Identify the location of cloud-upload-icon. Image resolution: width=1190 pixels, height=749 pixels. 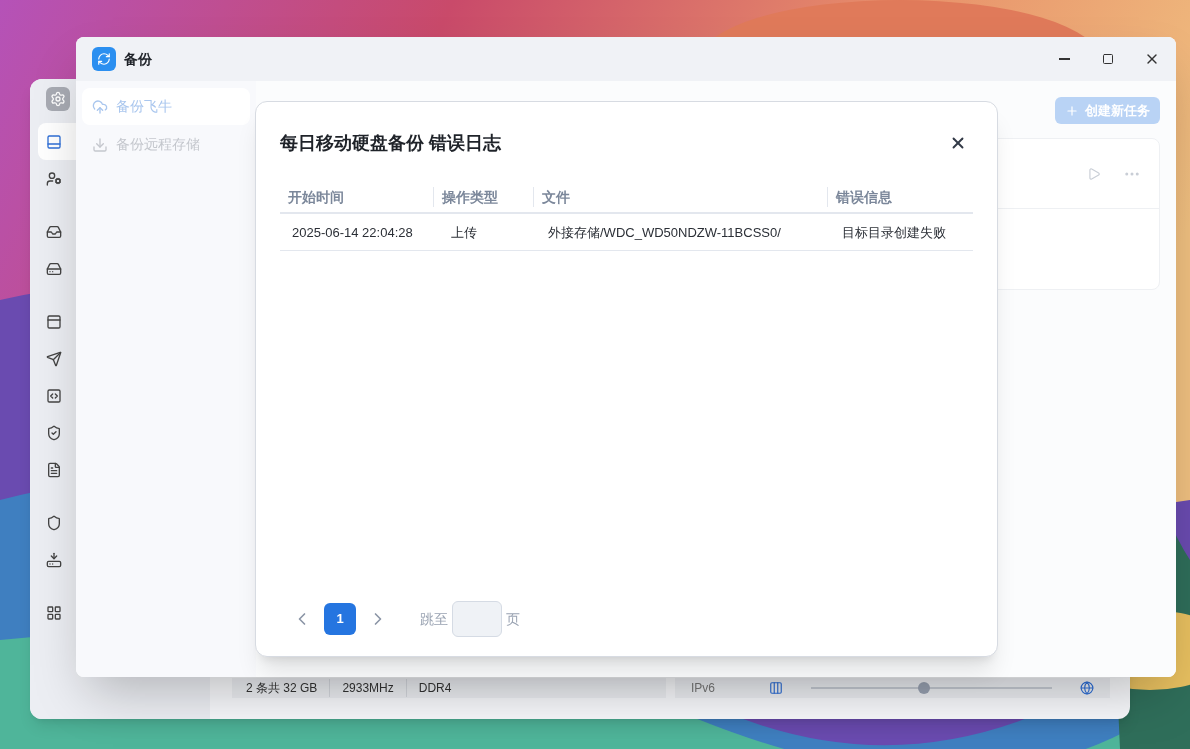
(100, 106).